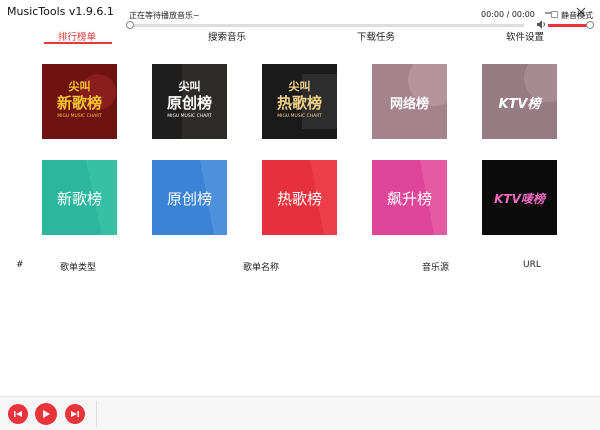 The width and height of the screenshot is (600, 430). I want to click on previous-button, so click(18, 414).